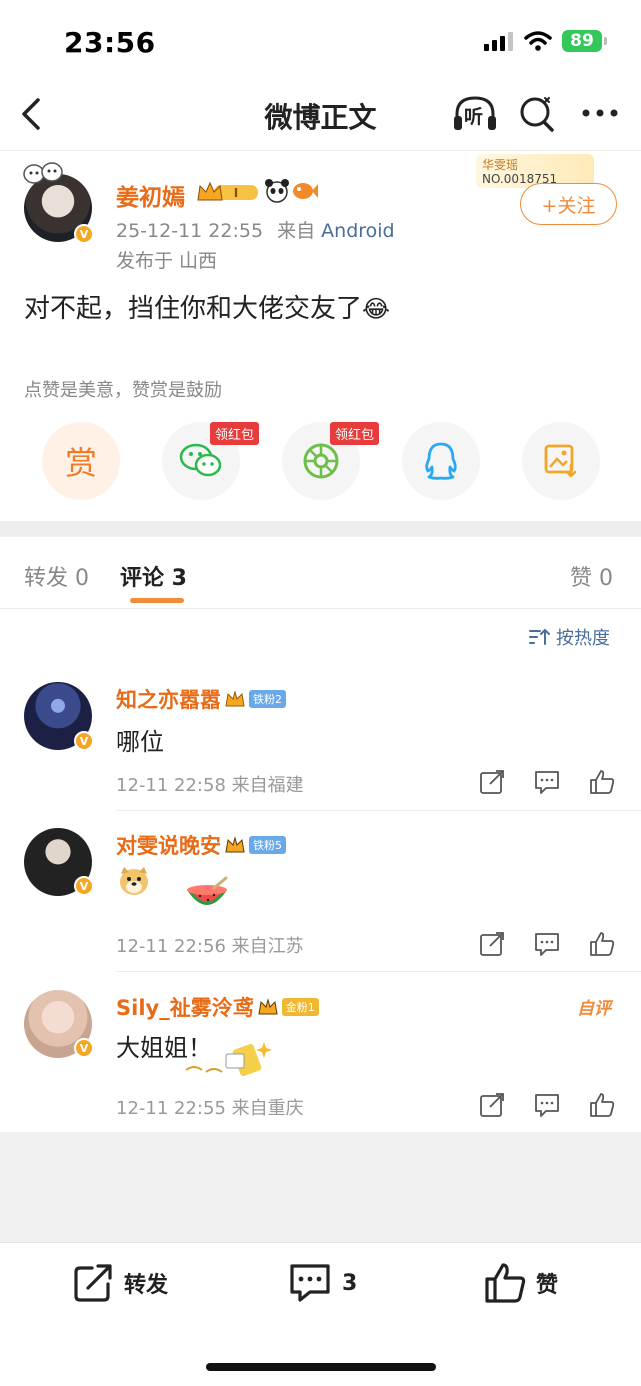 Image resolution: width=641 pixels, height=1386 pixels. Describe the element at coordinates (547, 1285) in the screenshot. I see `like-label: 赞` at that location.